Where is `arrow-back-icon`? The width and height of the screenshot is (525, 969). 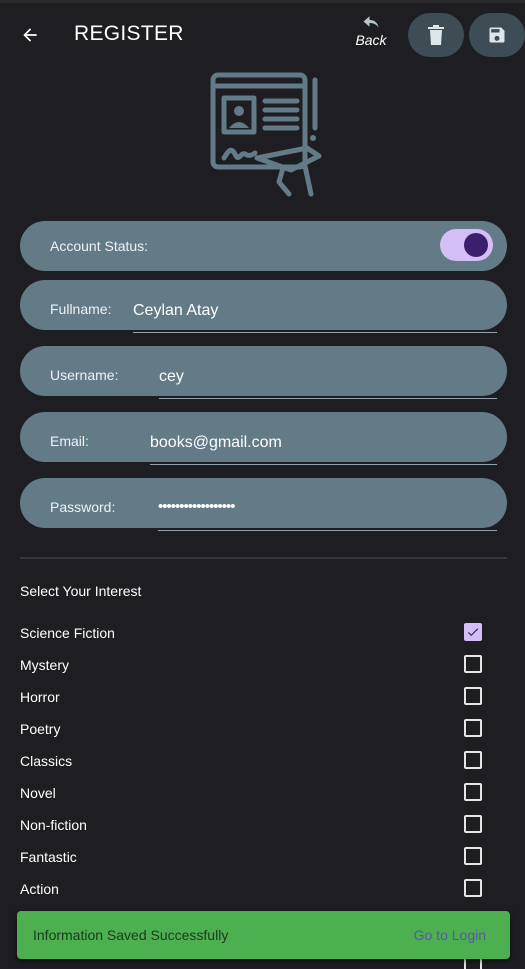 arrow-back-icon is located at coordinates (30, 35).